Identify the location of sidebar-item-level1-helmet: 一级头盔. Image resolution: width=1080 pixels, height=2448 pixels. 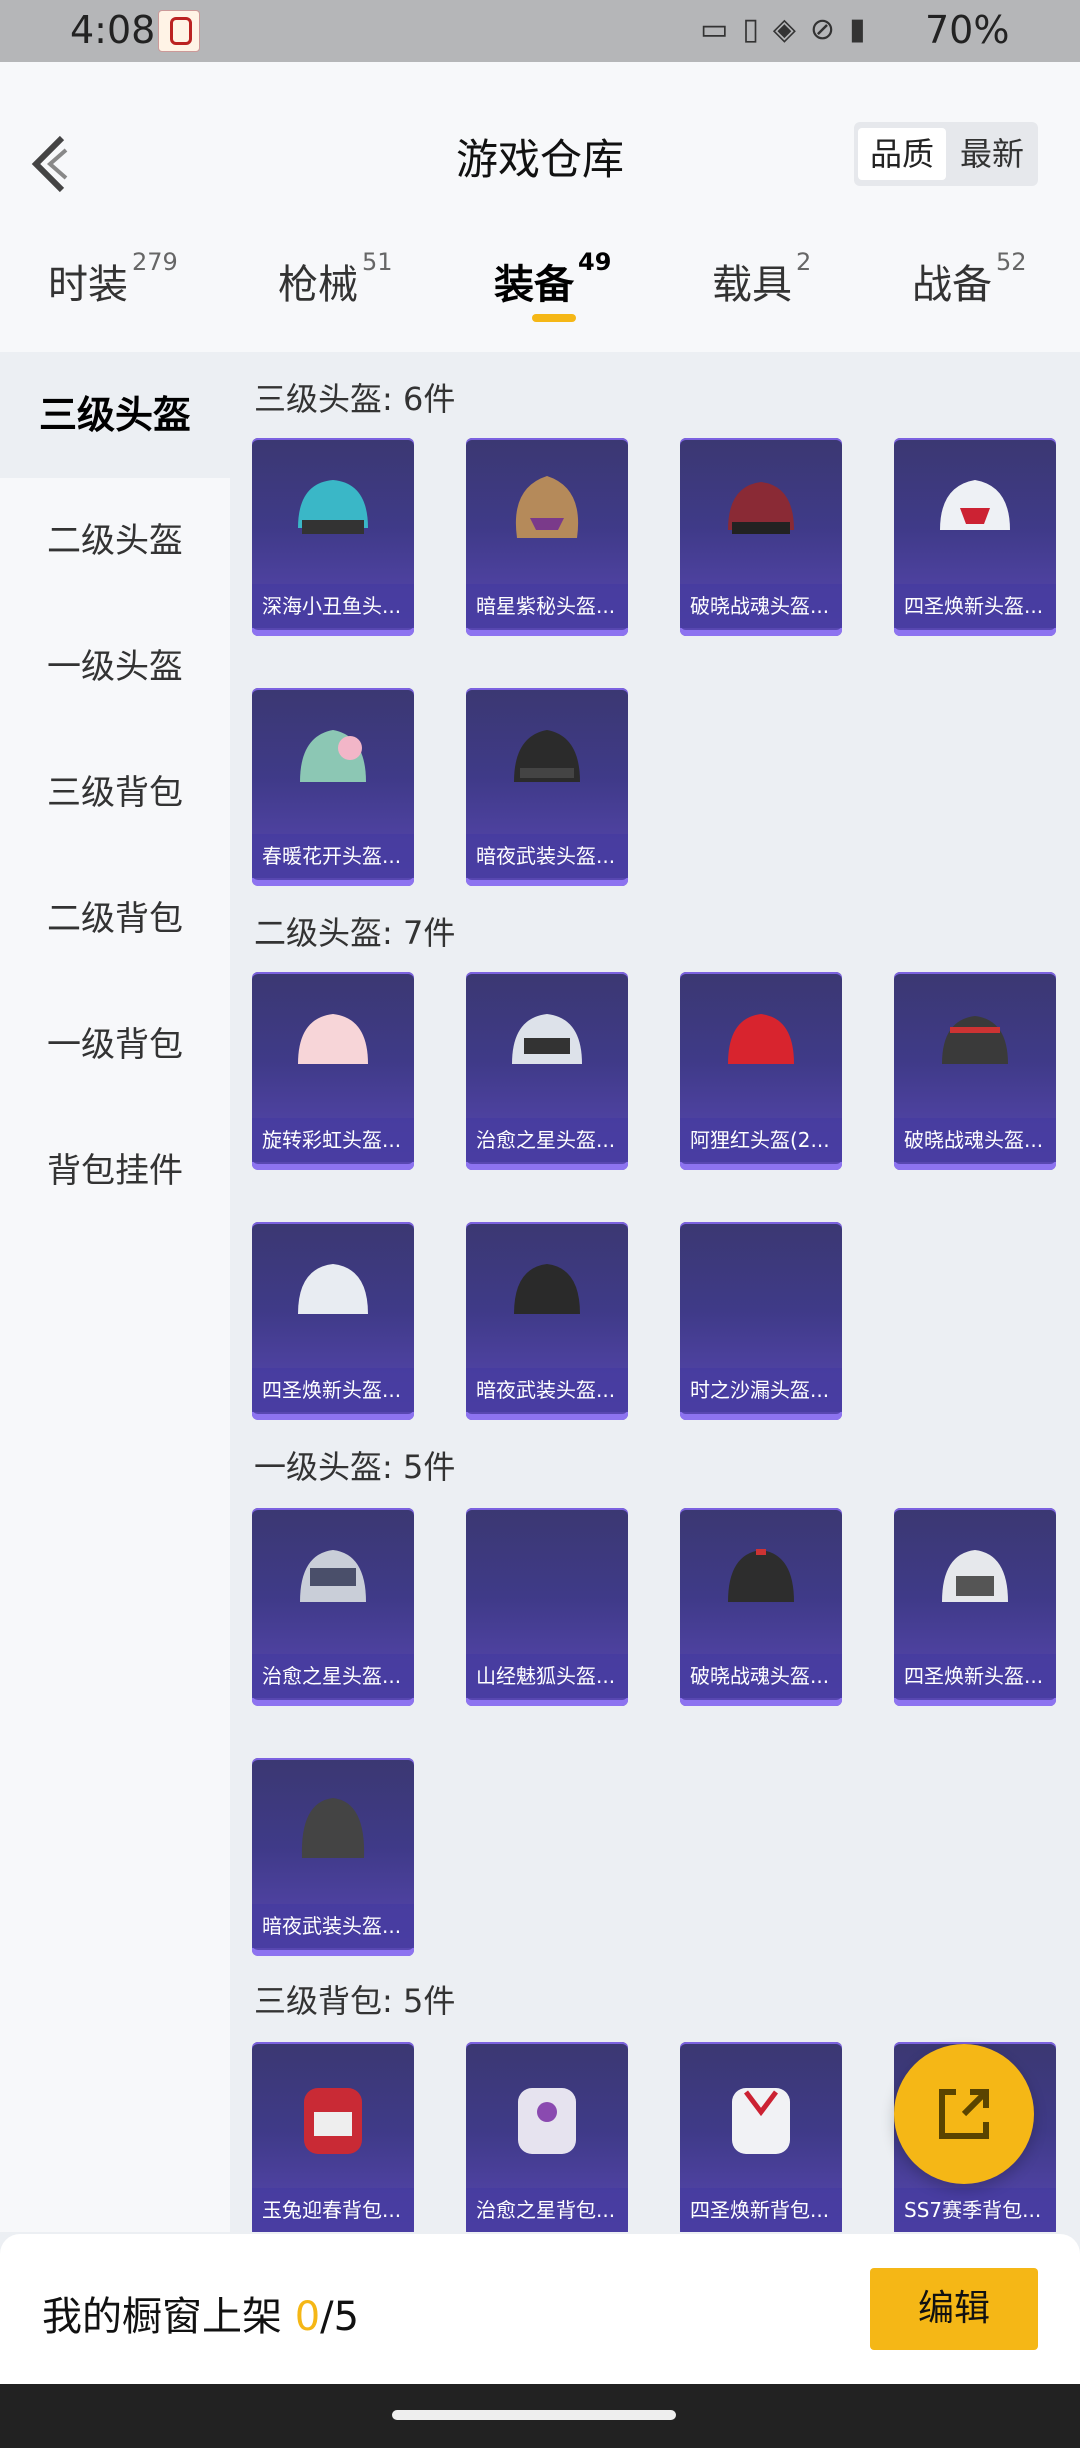
(115, 667).